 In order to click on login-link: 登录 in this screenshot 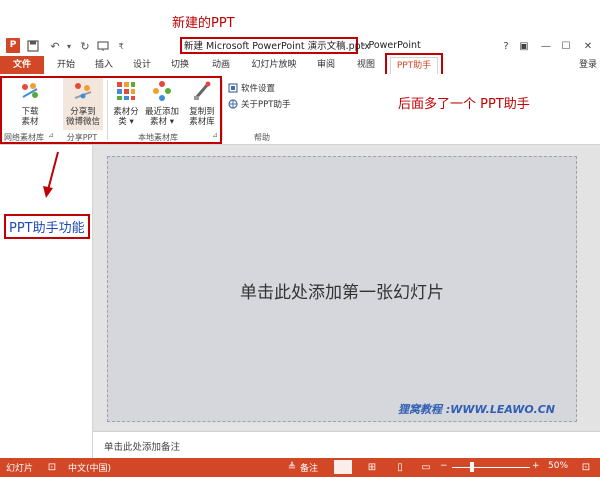, I will do `click(588, 65)`.